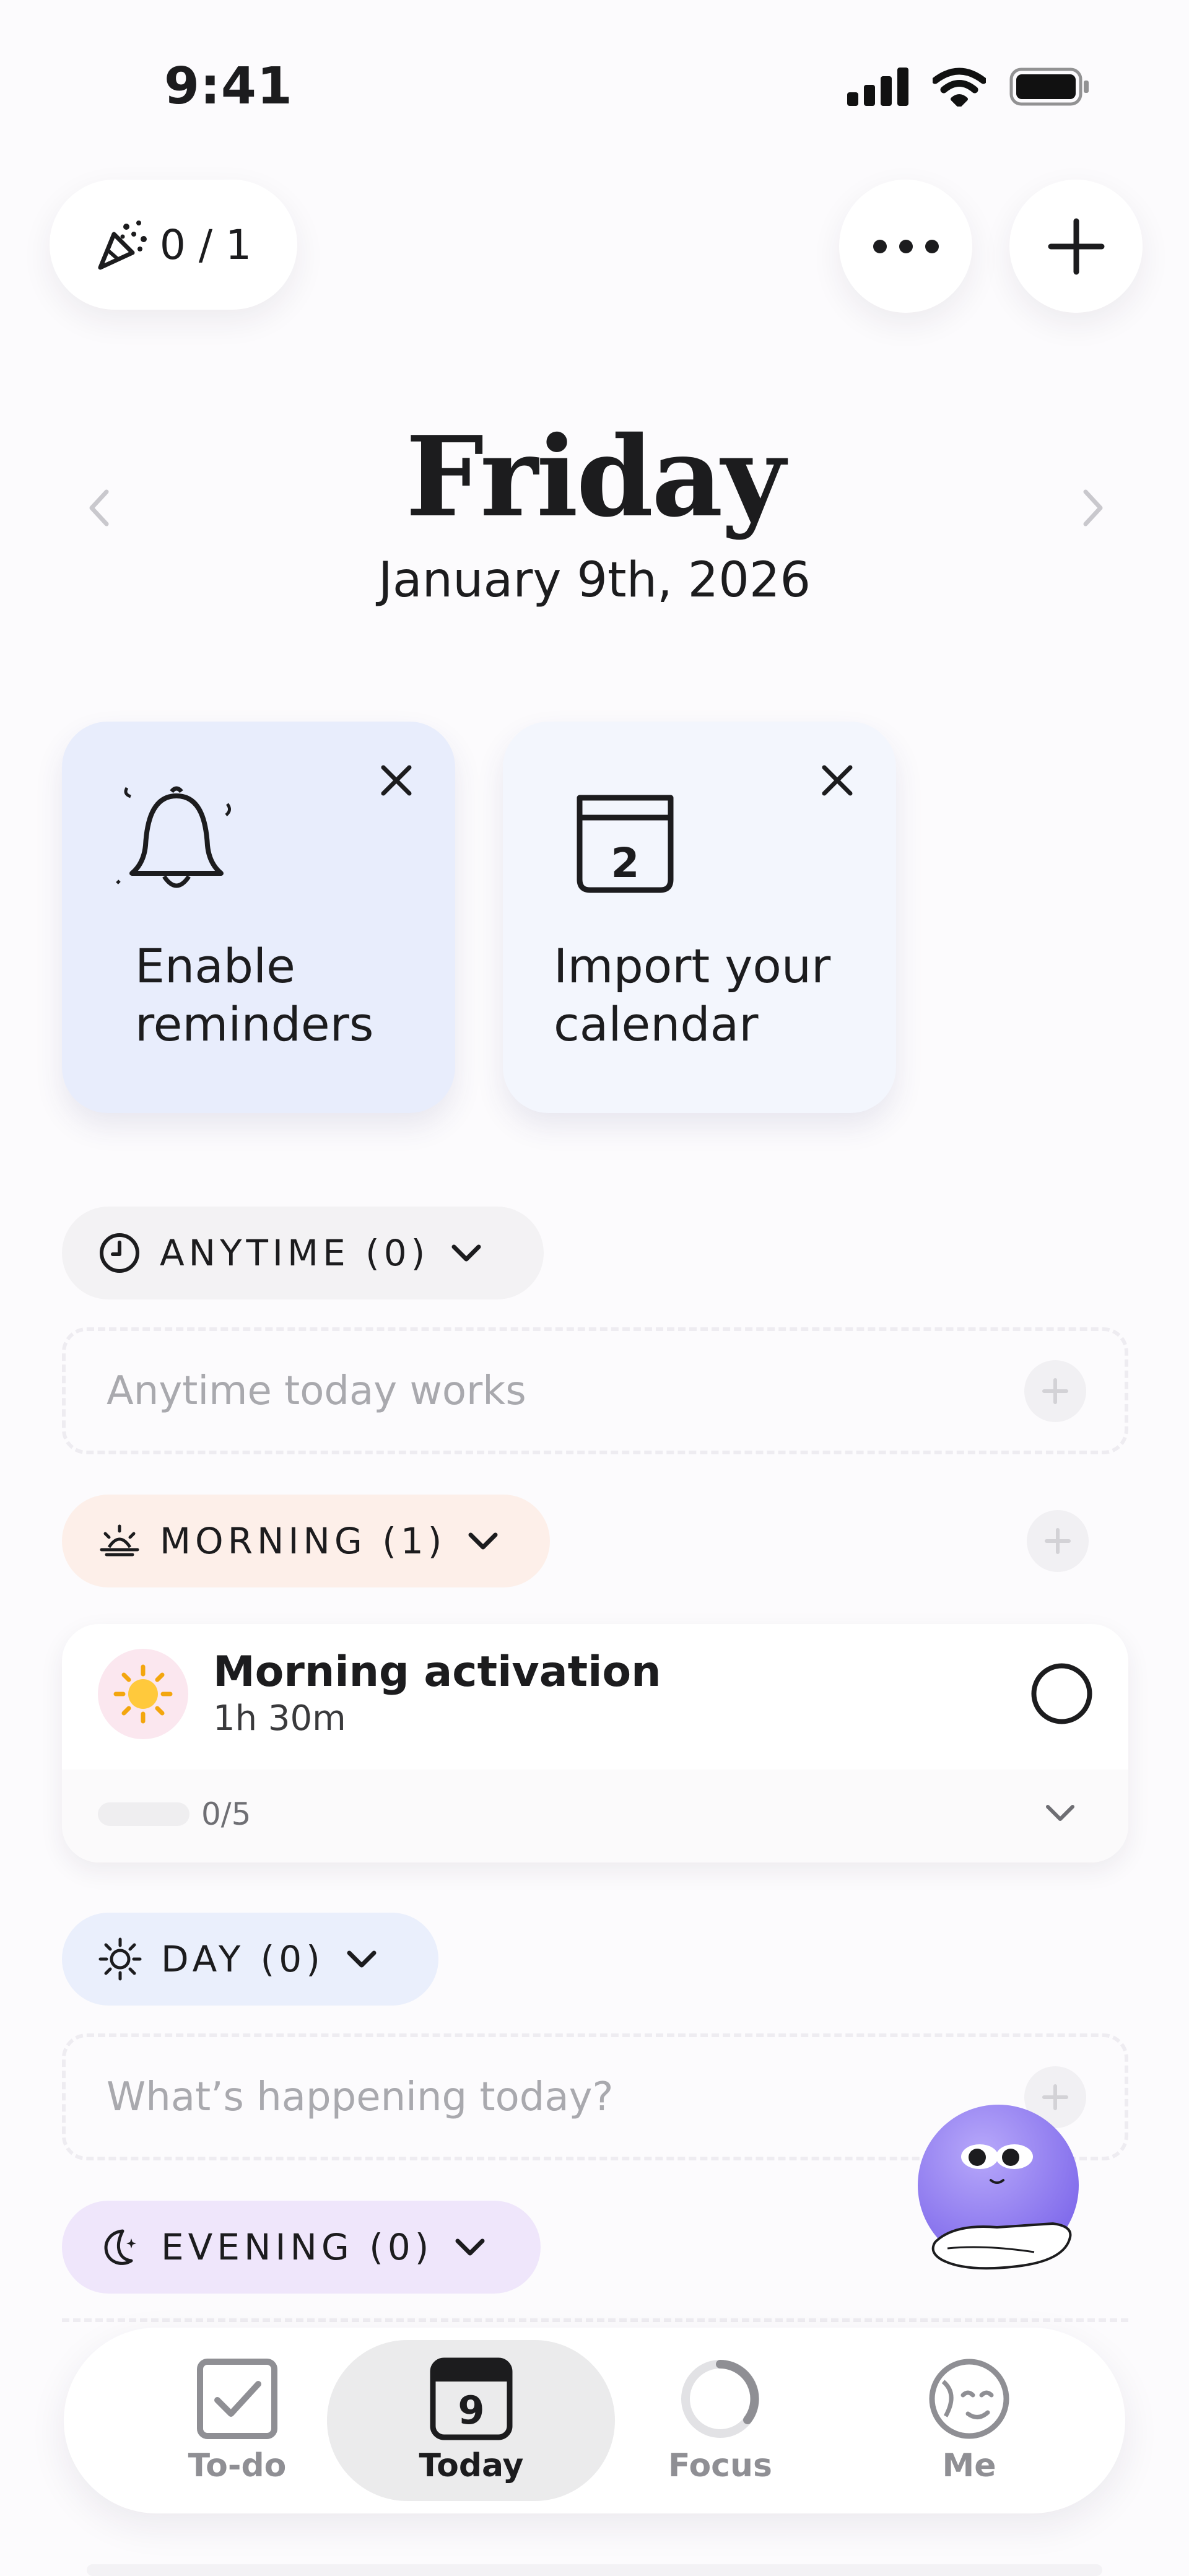 The image size is (1189, 2576). What do you see at coordinates (316, 1391) in the screenshot?
I see `anytime-placeholder: Anytime today works` at bounding box center [316, 1391].